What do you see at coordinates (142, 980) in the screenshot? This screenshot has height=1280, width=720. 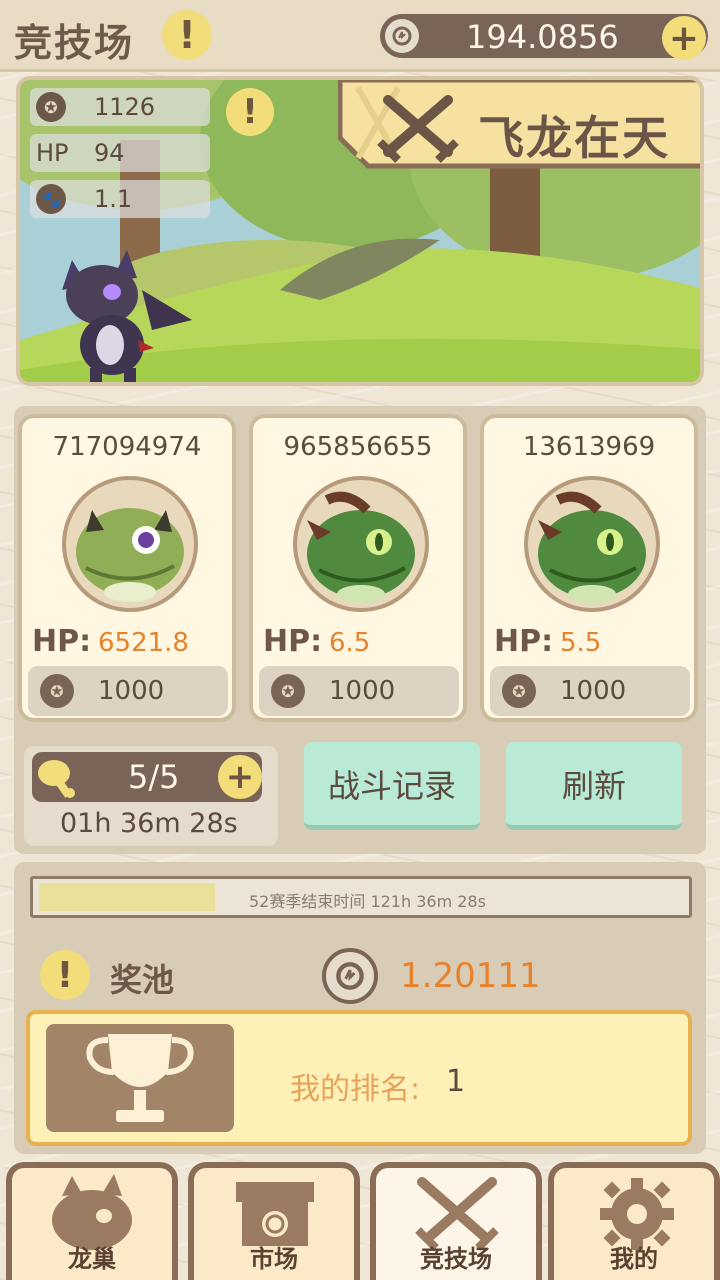 I see `prize-pool-label: 奖池` at bounding box center [142, 980].